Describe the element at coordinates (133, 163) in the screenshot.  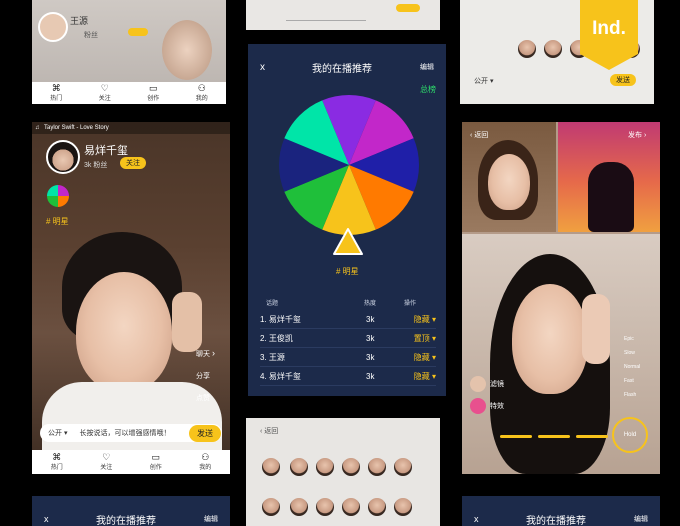
I see `follow-button: 关注` at that location.